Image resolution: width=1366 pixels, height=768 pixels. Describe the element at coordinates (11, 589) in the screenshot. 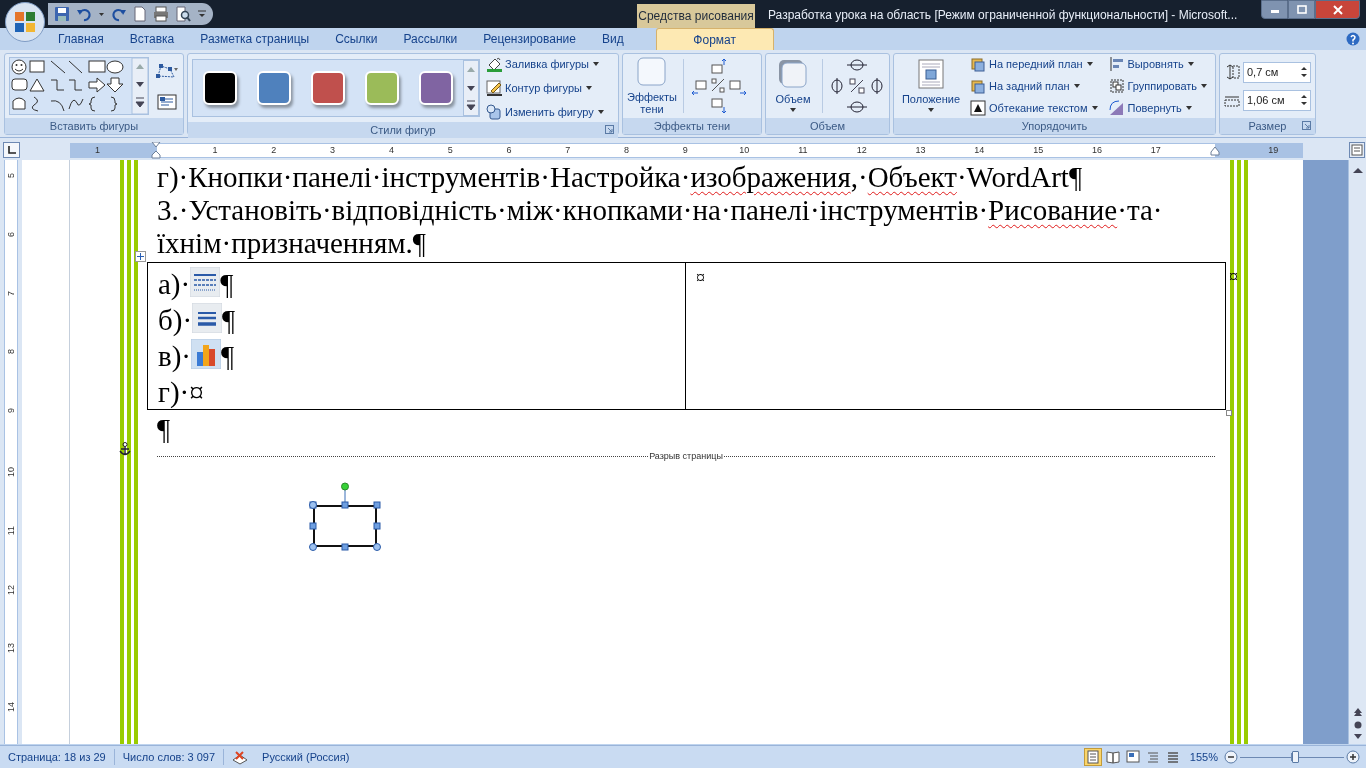

I see `ruler-number: 12` at that location.